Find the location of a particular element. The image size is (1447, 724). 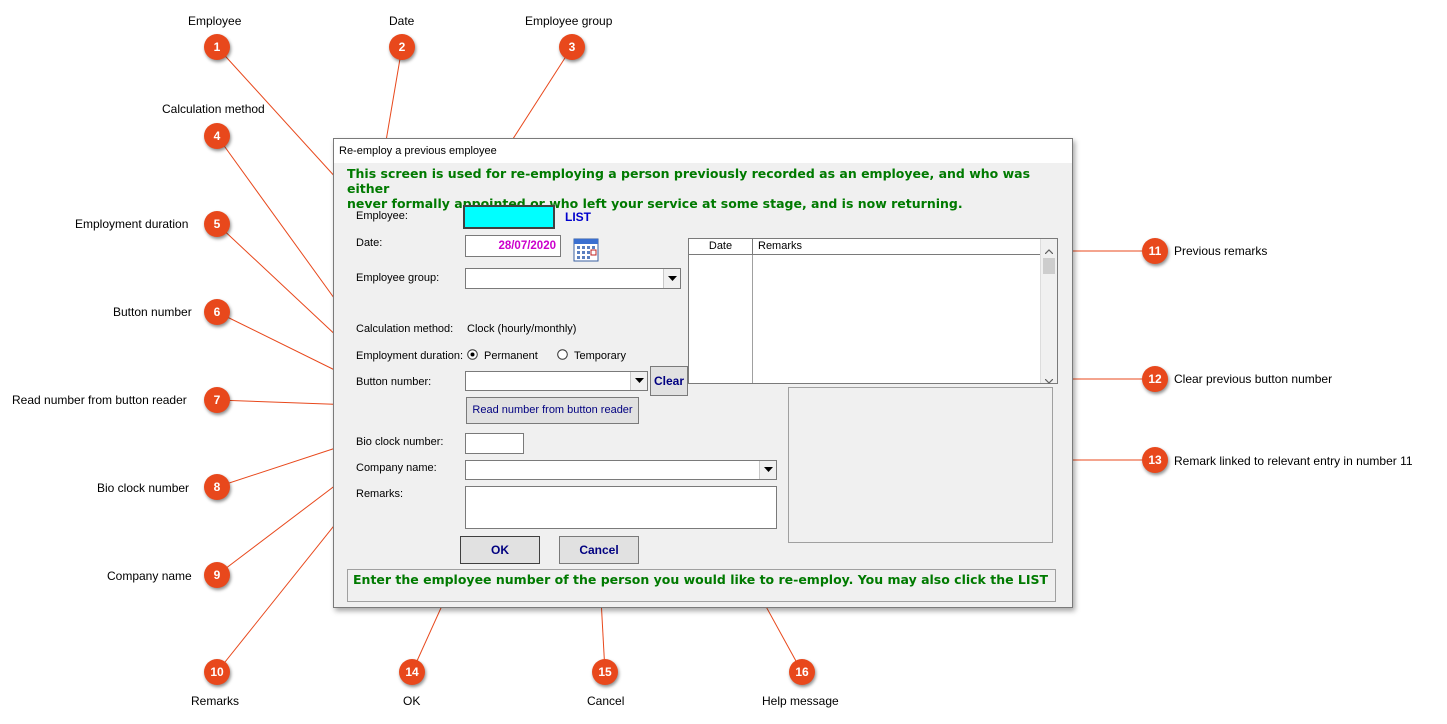

employee-label: Employee: is located at coordinates (382, 216).